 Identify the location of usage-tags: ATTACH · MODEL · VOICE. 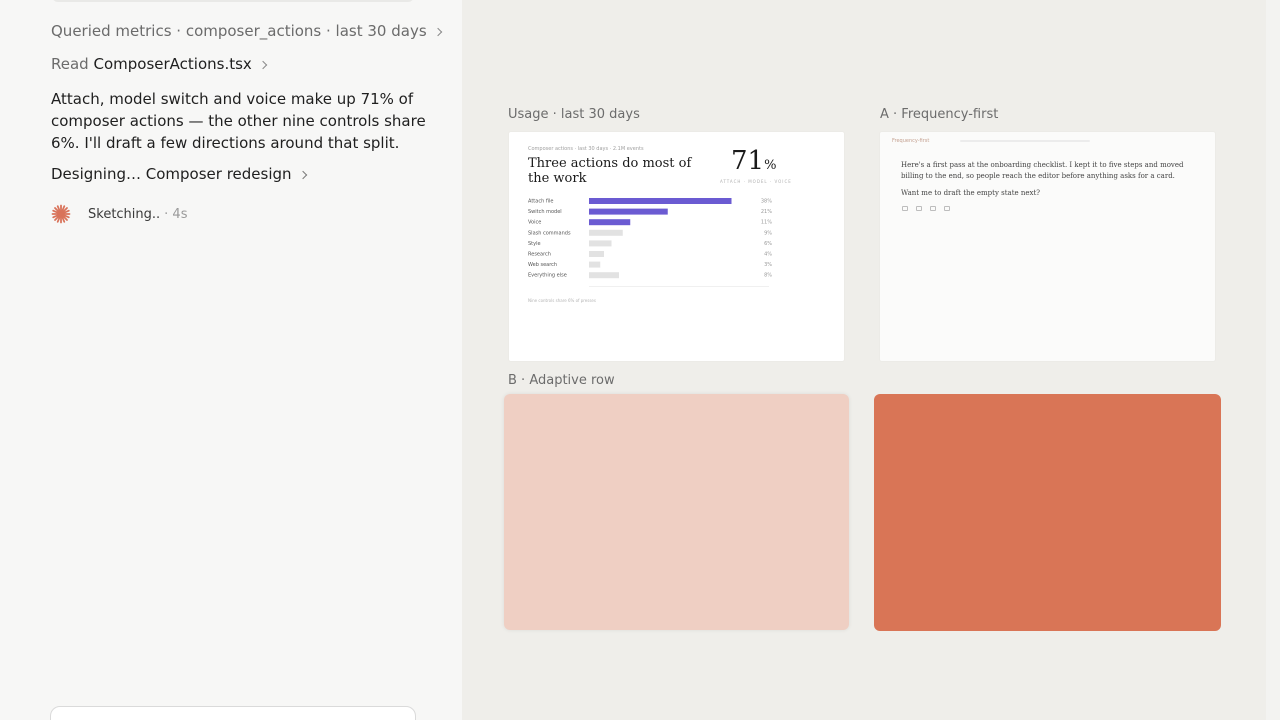
(756, 181).